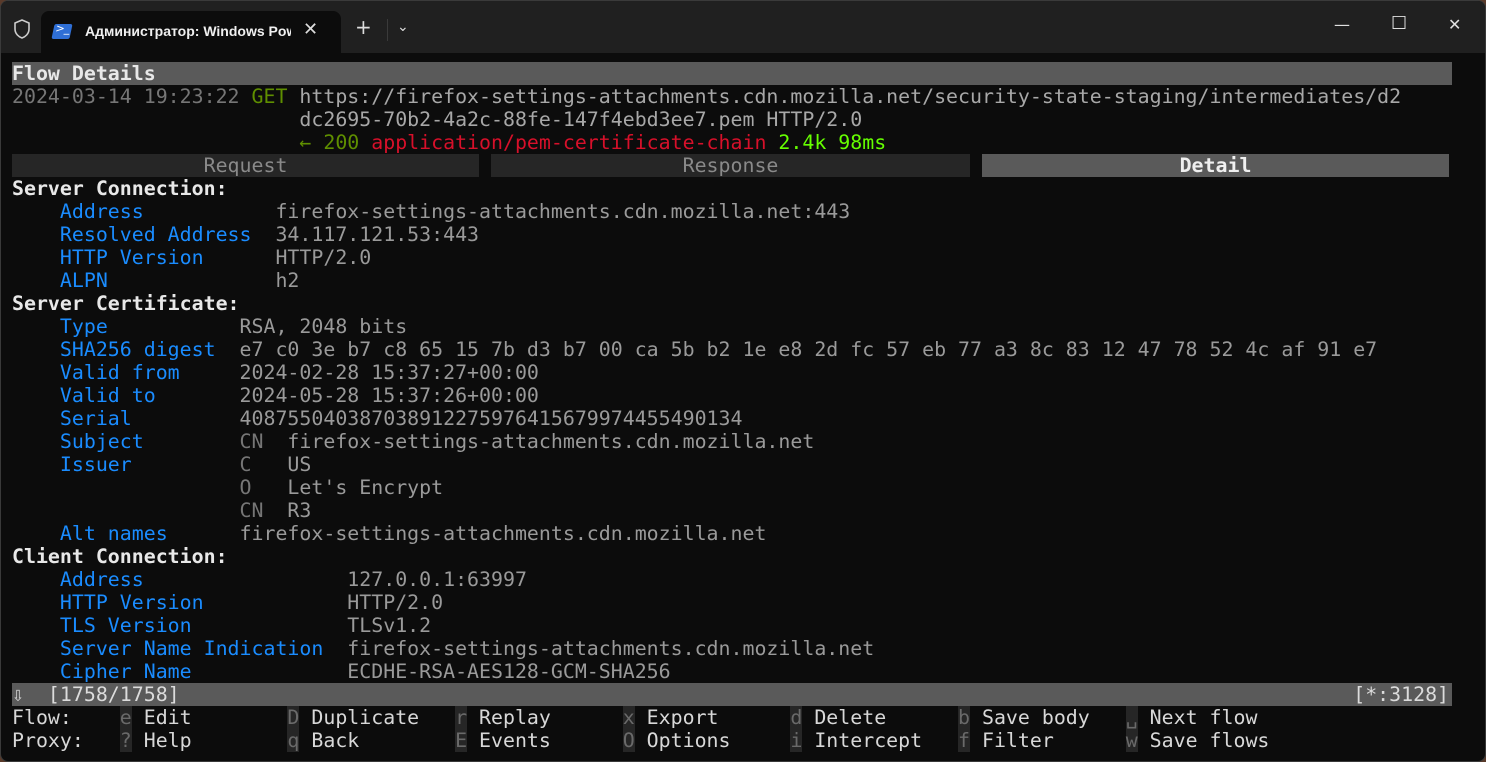  I want to click on field-key: SHA256 digest, so click(137, 349).